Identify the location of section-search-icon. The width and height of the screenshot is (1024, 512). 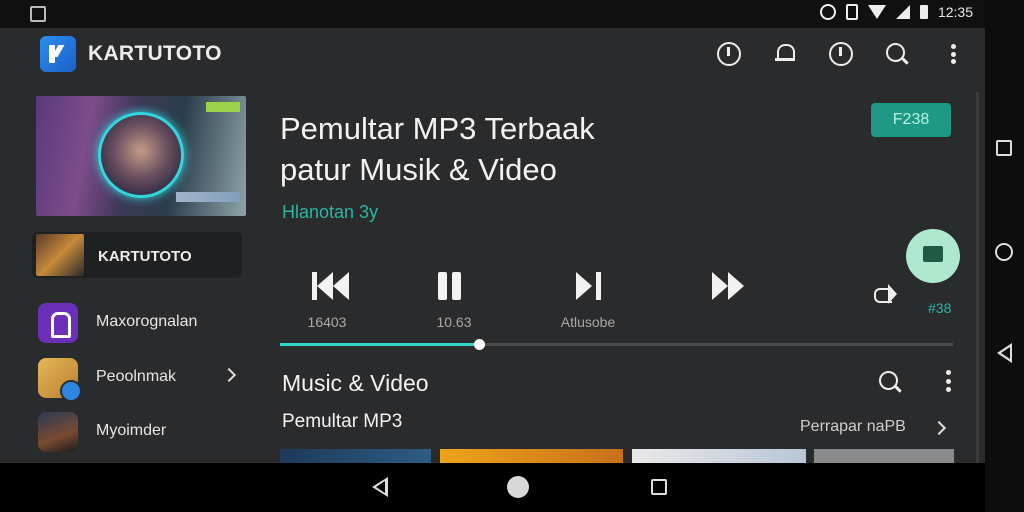
(890, 382).